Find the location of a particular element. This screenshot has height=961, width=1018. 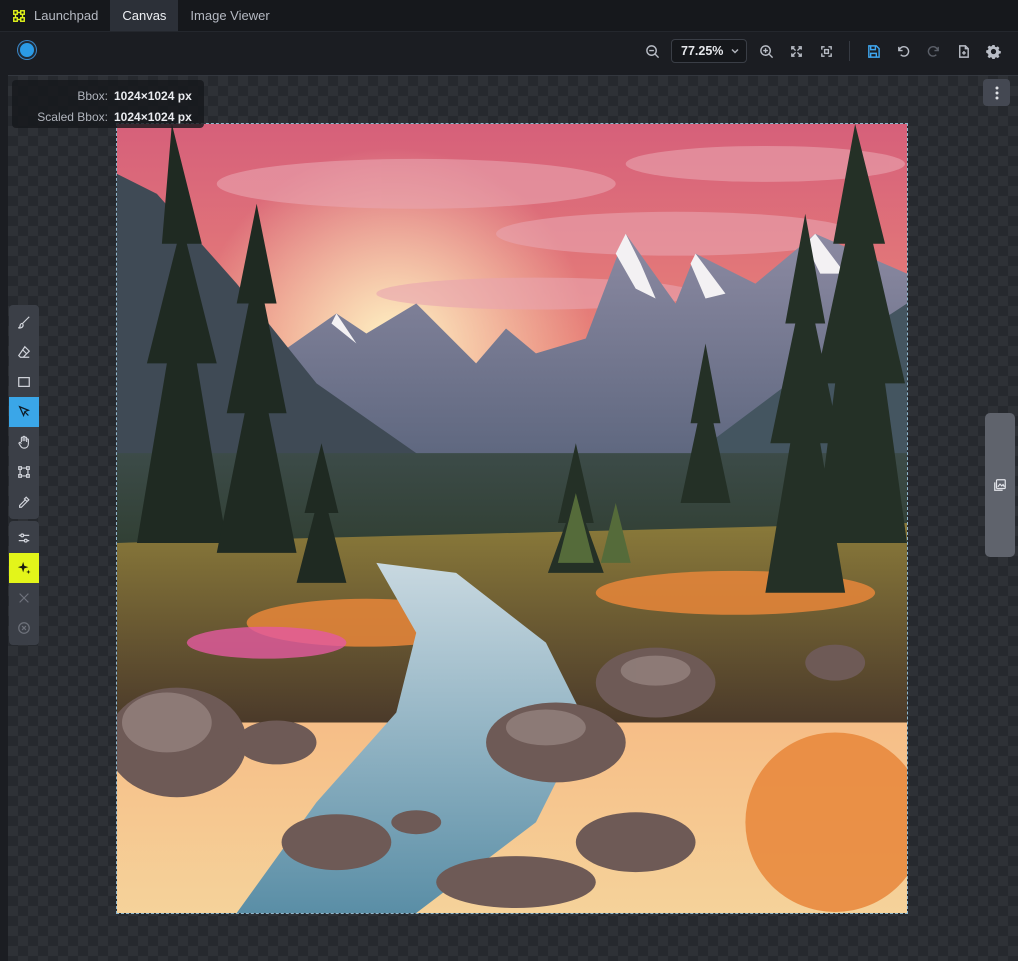

scaled-bbox-row: Scaled Bbox: 1024×1024 px is located at coordinates (108, 116).